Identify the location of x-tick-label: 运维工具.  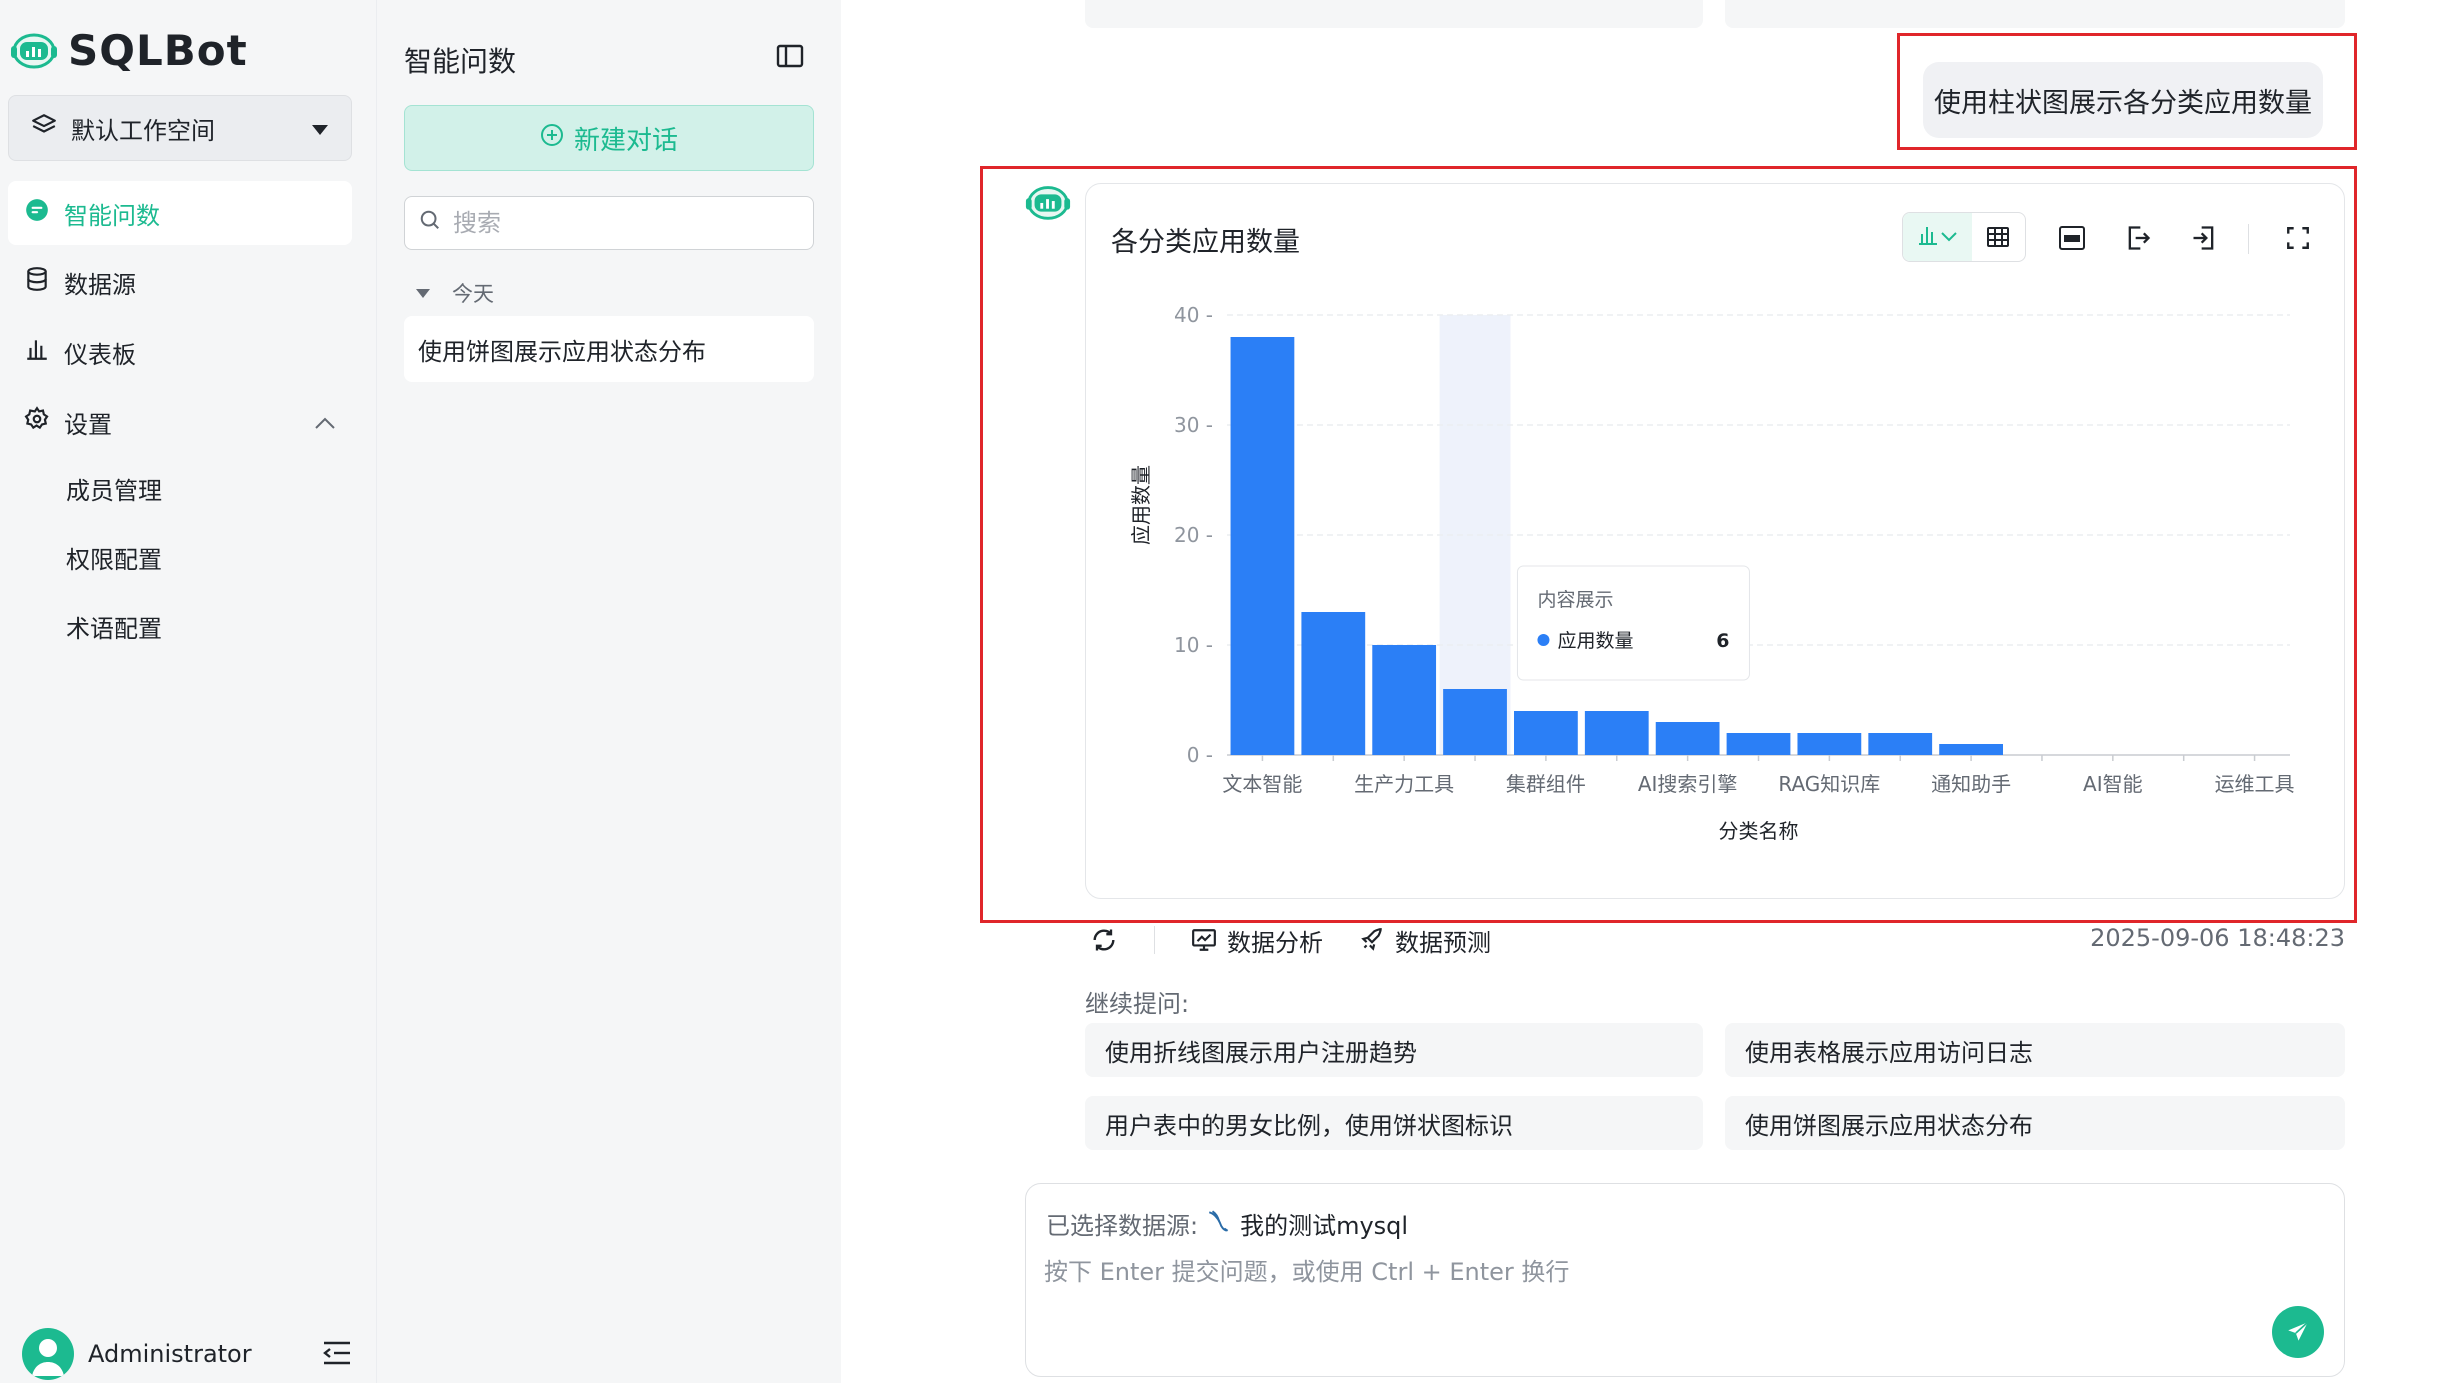
(2255, 784).